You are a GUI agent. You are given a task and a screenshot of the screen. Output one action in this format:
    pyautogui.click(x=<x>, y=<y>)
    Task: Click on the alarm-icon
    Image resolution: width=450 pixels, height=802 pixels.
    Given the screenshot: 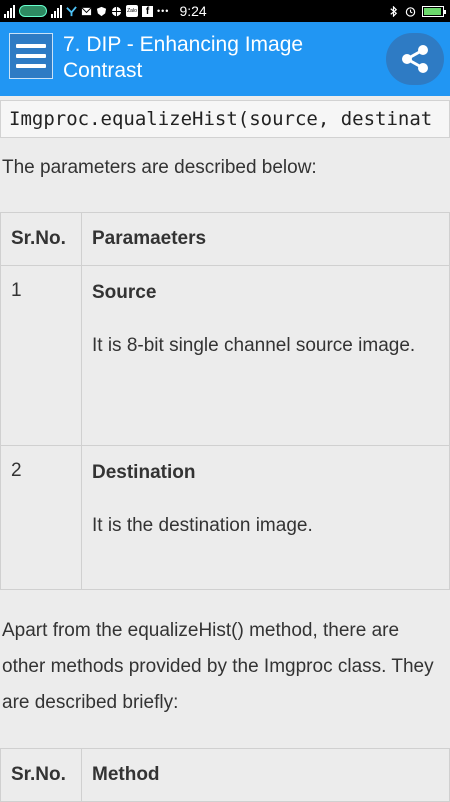 What is the action you would take?
    pyautogui.click(x=410, y=11)
    